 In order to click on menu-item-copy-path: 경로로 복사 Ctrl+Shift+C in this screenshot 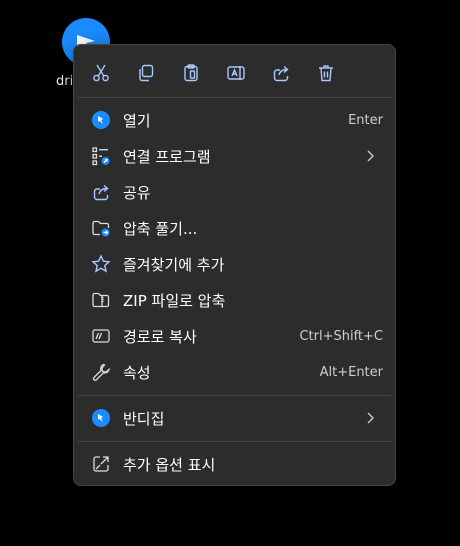, I will do `click(234, 336)`.